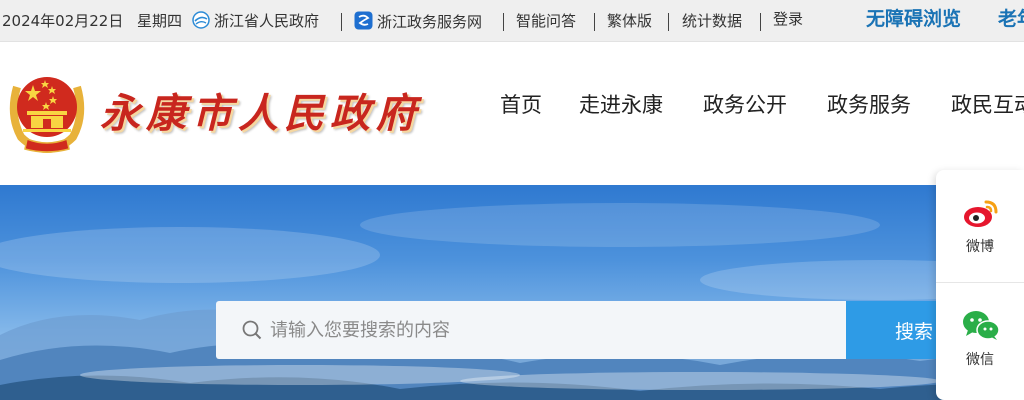  What do you see at coordinates (745, 104) in the screenshot?
I see `nav-gov-affairs-public: 政务公开` at bounding box center [745, 104].